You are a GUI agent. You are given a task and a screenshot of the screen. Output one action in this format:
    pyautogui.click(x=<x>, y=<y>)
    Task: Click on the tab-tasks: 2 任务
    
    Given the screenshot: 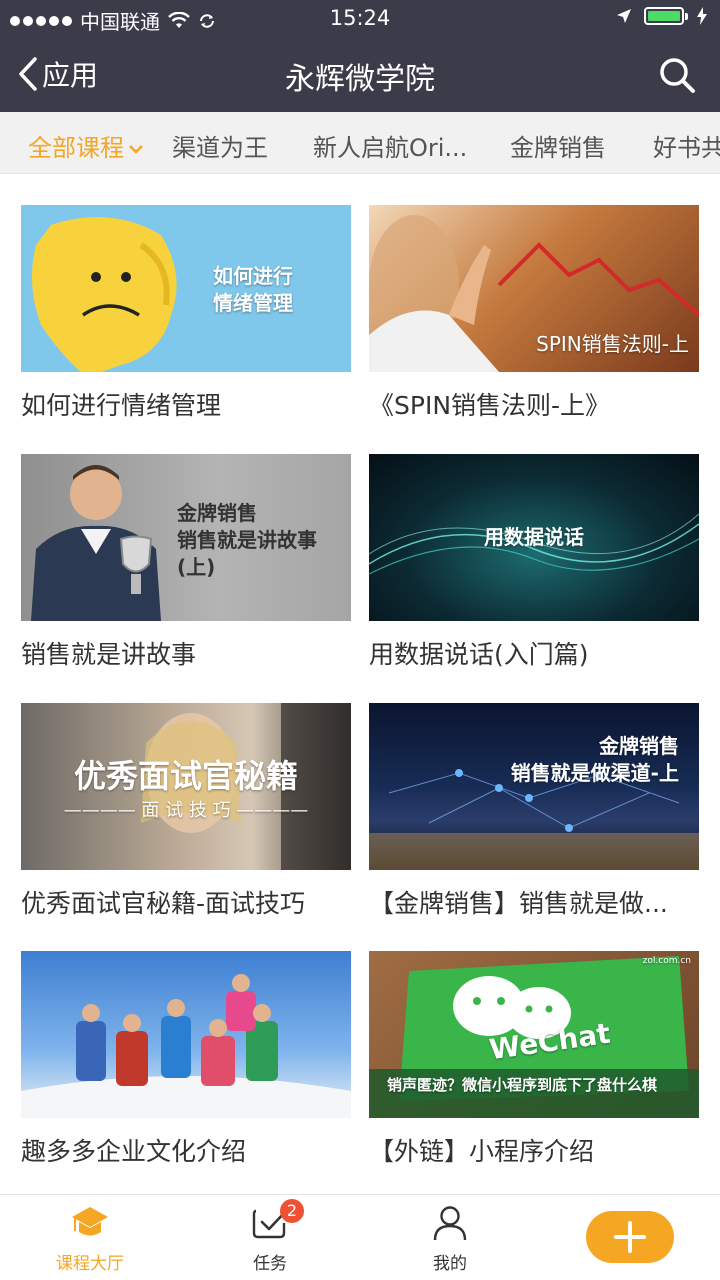 What is the action you would take?
    pyautogui.click(x=270, y=1236)
    